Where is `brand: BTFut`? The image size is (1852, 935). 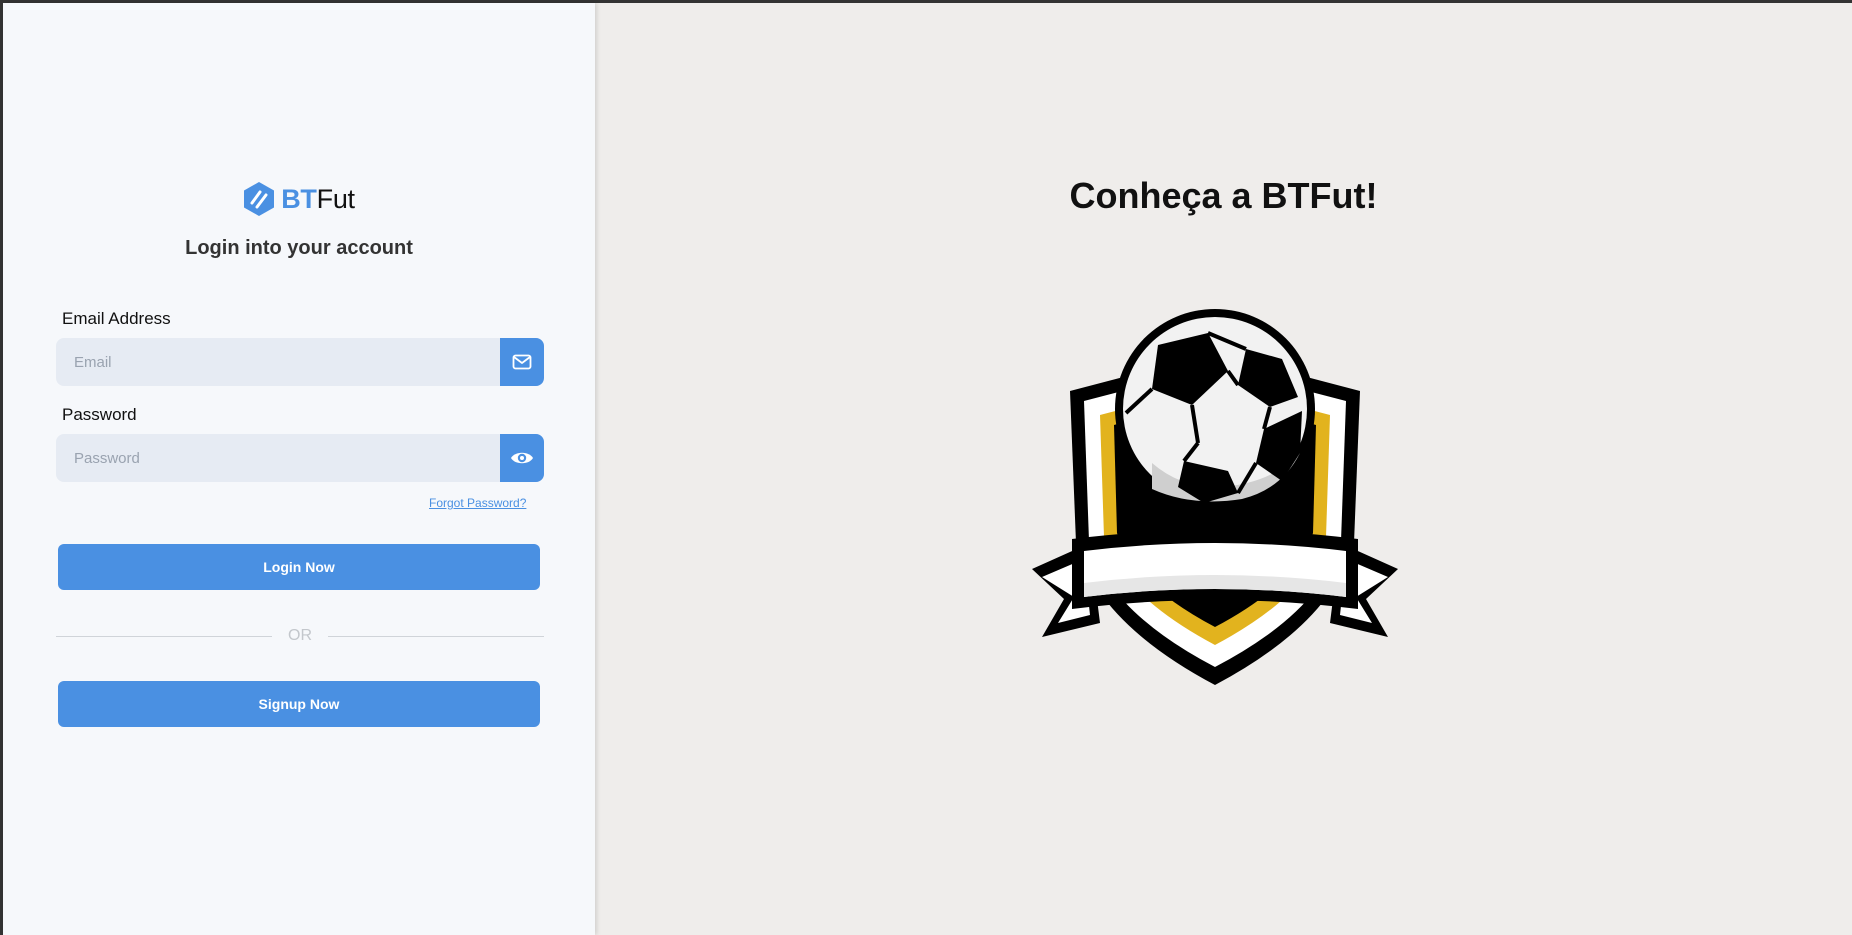 brand: BTFut is located at coordinates (299, 199).